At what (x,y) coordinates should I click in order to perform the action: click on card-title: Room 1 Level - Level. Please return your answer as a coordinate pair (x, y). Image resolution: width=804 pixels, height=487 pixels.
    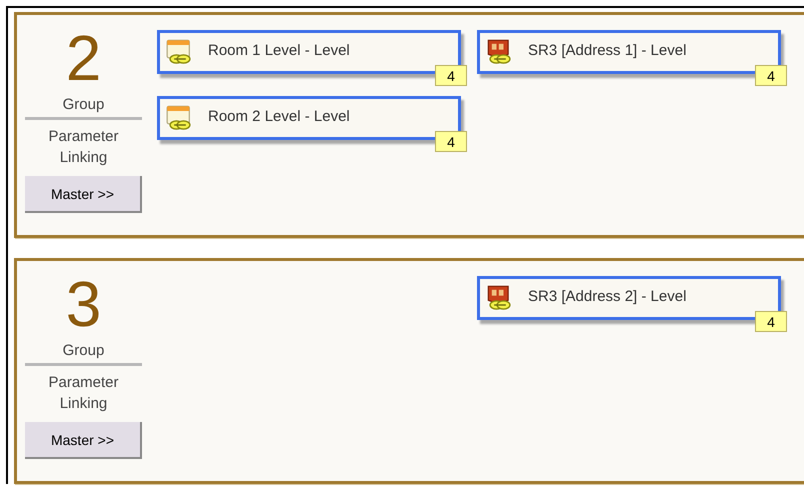
    Looking at the image, I should click on (279, 50).